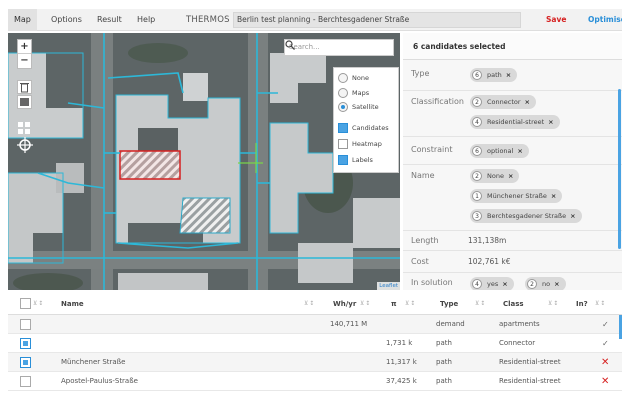 Image resolution: width=622 pixels, height=397 pixels. What do you see at coordinates (432, 282) in the screenshot?
I see `in-solution-label: In solution` at bounding box center [432, 282].